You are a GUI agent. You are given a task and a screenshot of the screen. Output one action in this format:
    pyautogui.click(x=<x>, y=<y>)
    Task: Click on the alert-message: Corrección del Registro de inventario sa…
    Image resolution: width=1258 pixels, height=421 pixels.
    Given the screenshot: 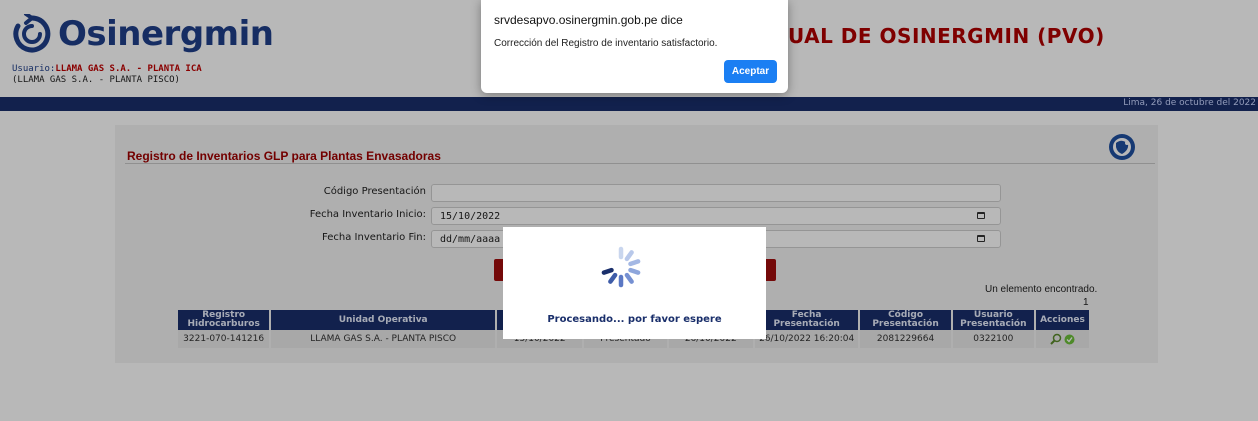 What is the action you would take?
    pyautogui.click(x=606, y=43)
    